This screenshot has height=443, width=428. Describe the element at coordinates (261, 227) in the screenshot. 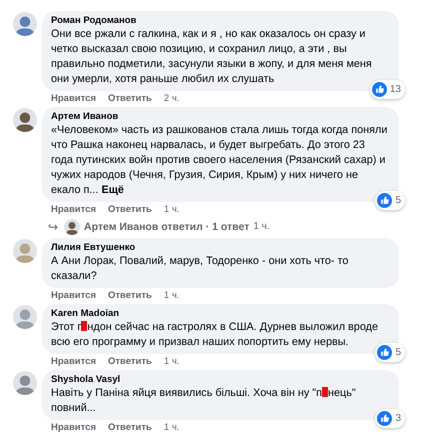

I see `reply-time: 1 ч.` at that location.